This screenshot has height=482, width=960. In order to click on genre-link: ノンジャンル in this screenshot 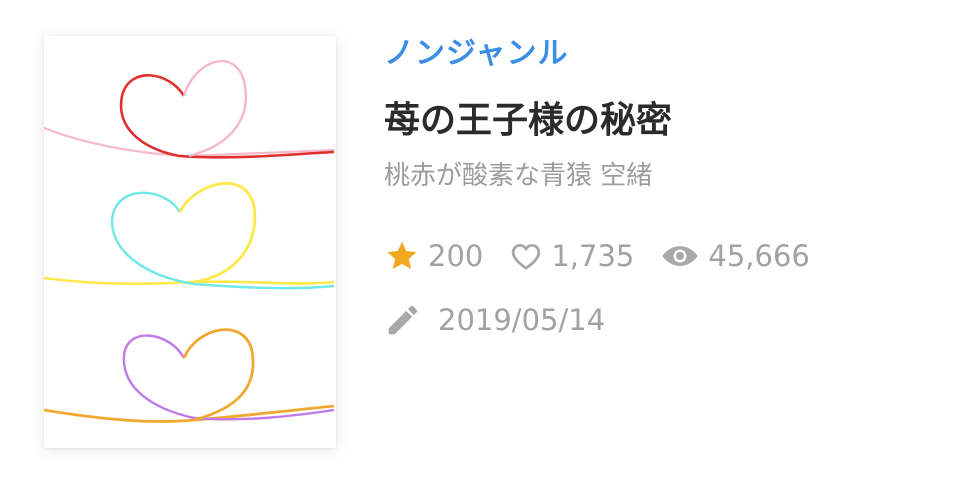, I will do `click(664, 54)`.